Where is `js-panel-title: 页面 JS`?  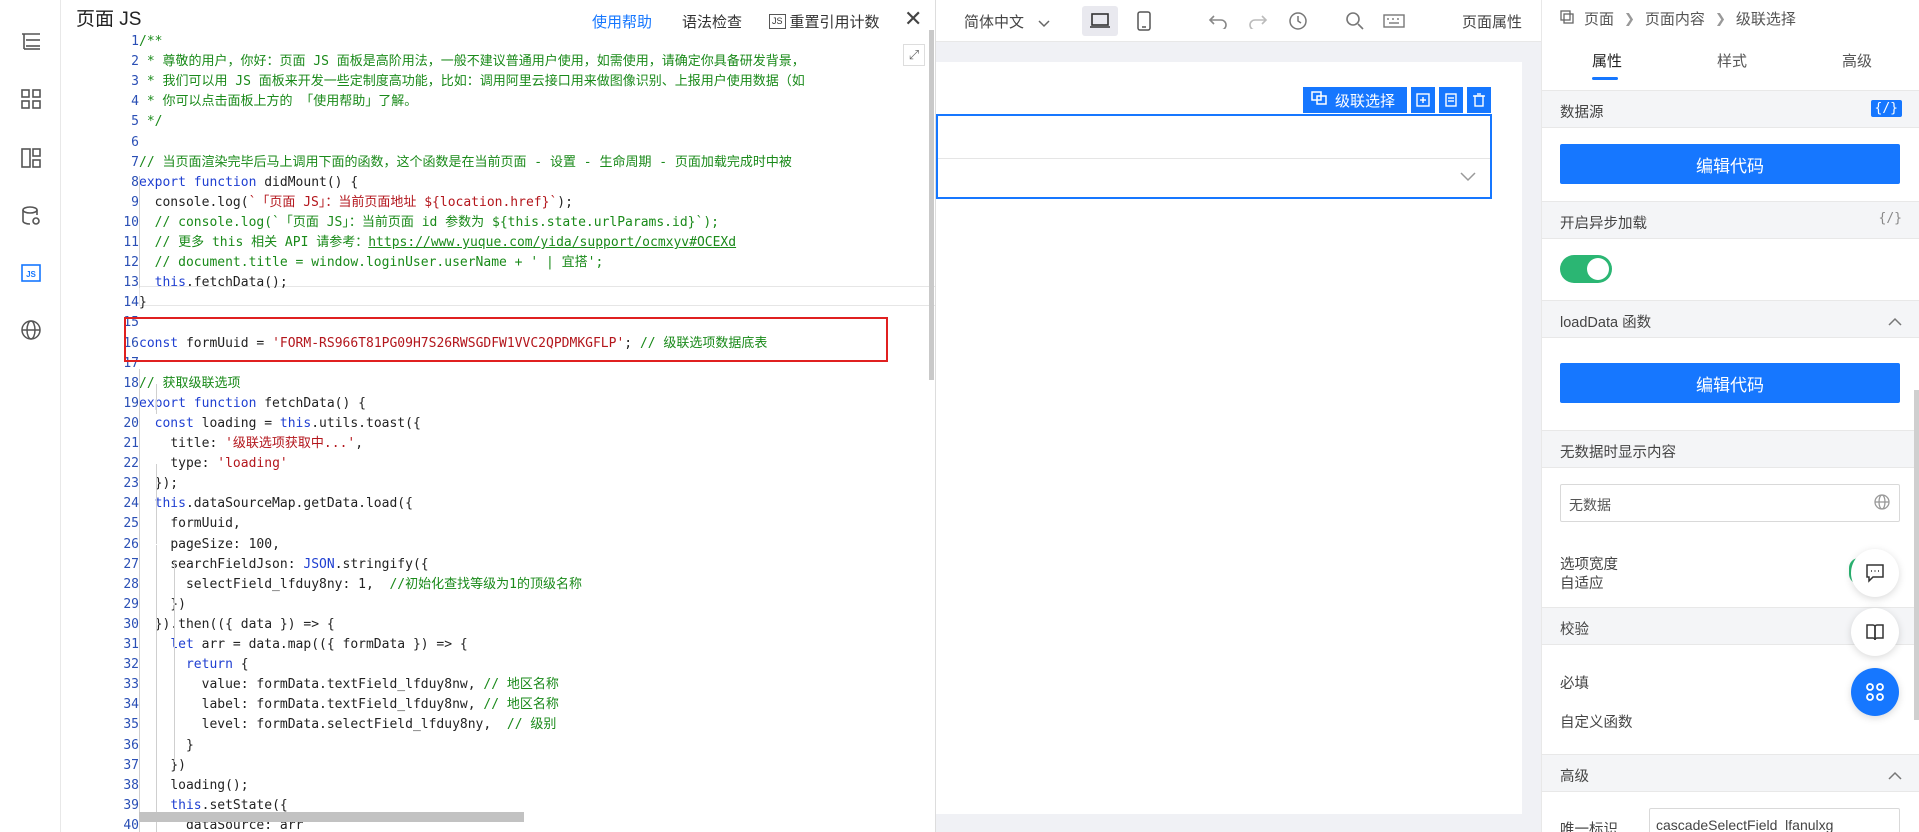
js-panel-title: 页面 JS is located at coordinates (109, 19).